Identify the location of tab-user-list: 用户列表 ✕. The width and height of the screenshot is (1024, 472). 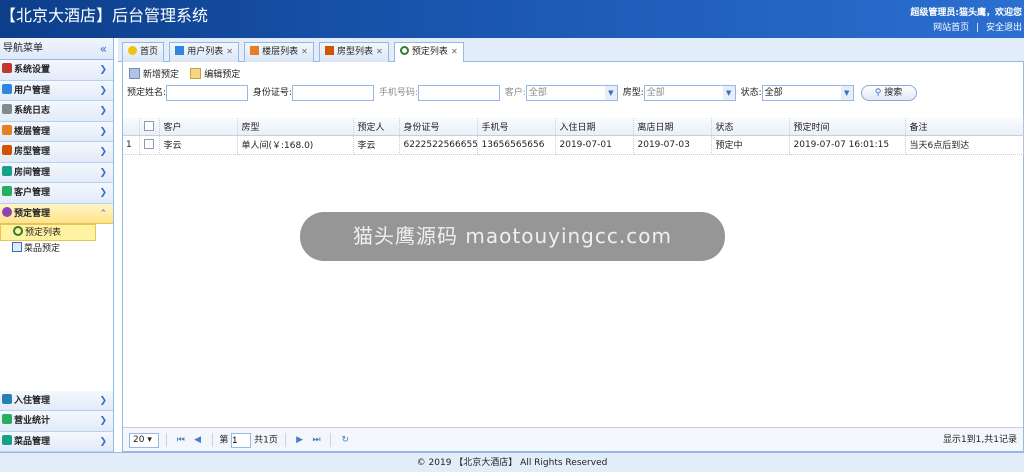
(204, 52).